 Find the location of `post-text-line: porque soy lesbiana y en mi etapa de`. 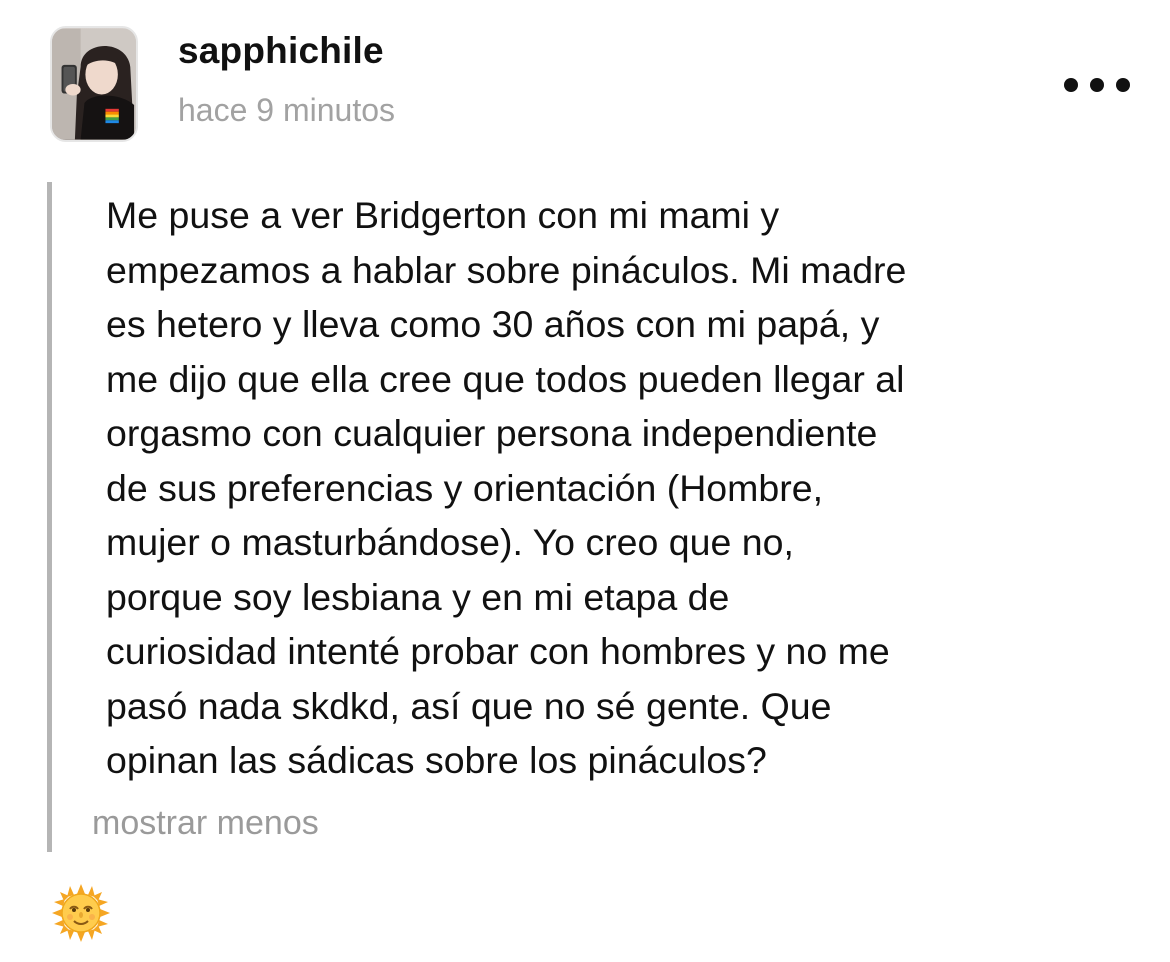

post-text-line: porque soy lesbiana y en mi etapa de is located at coordinates (418, 596).